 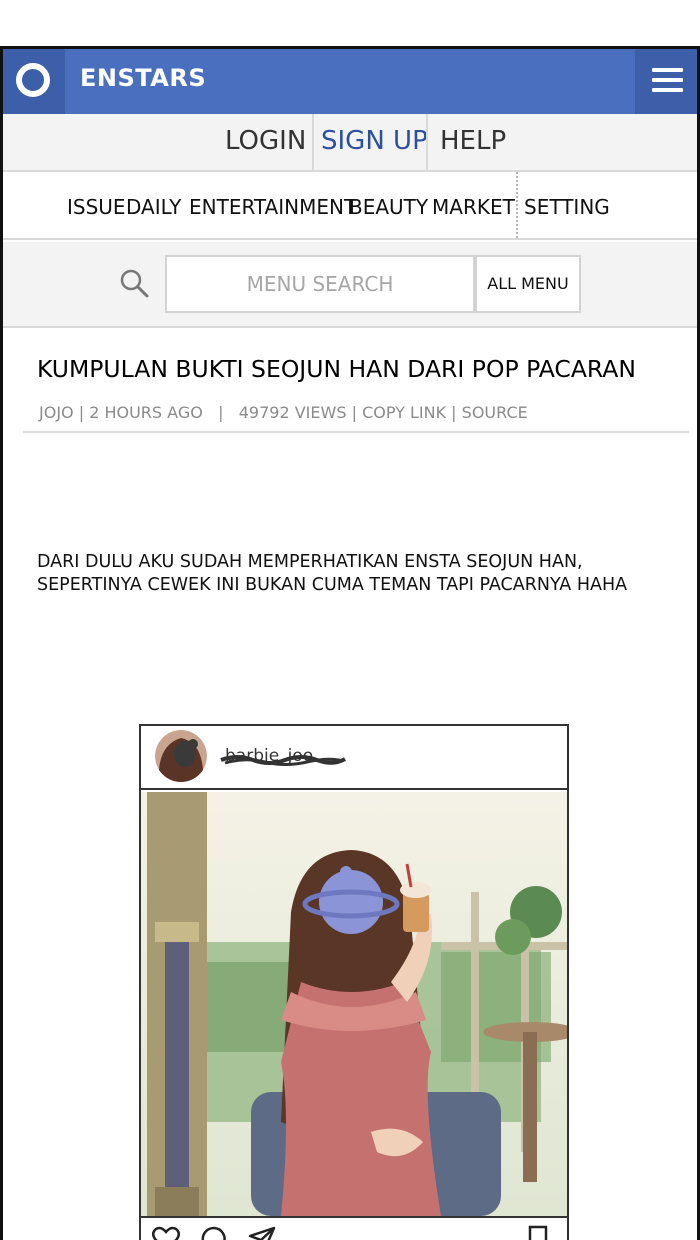 I want to click on search-bar: ALL MENU, so click(x=350, y=285).